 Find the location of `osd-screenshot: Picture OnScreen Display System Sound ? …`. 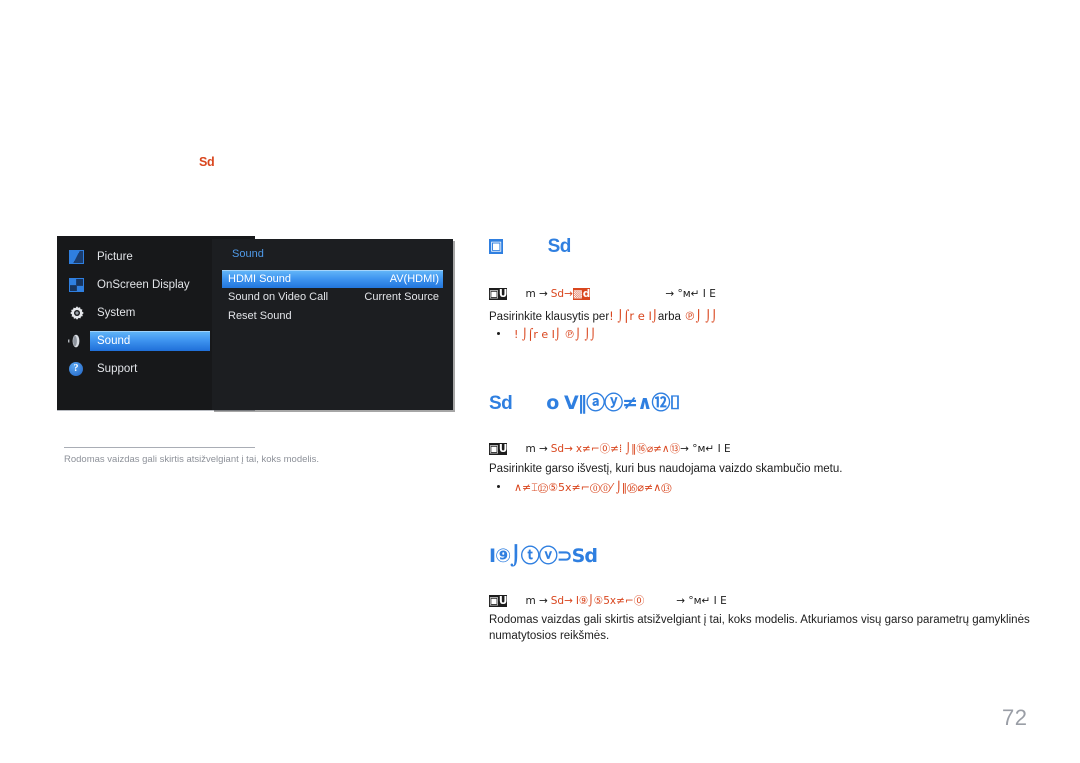

osd-screenshot: Picture OnScreen Display System Sound ? … is located at coordinates (255, 323).